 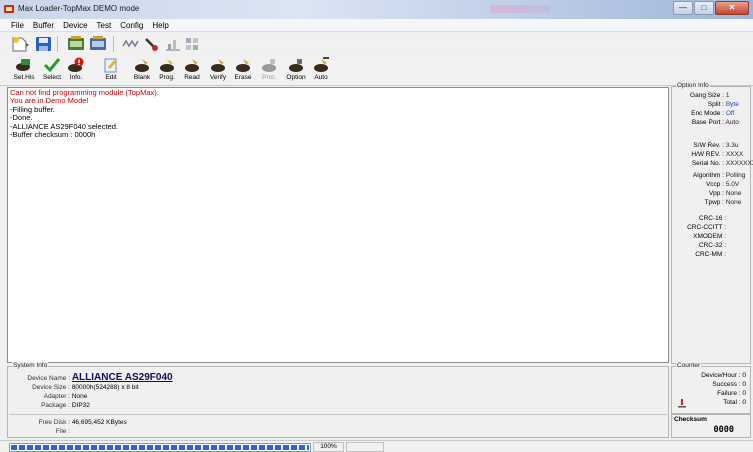 What do you see at coordinates (53, 135) in the screenshot?
I see `log-line: -Buffer checksum : 0000h` at bounding box center [53, 135].